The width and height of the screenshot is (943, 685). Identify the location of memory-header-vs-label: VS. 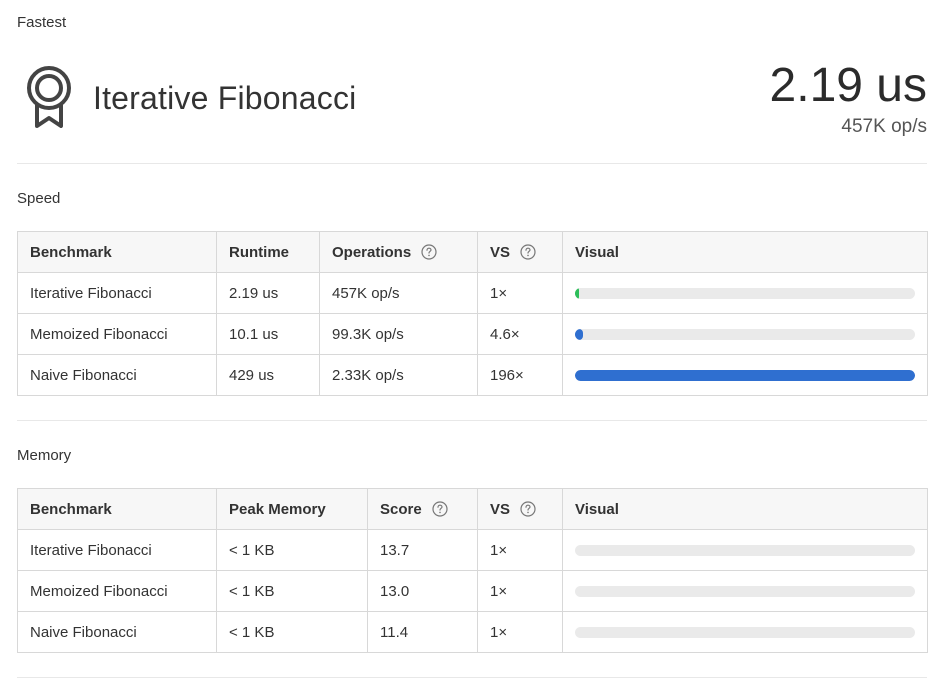
(500, 509).